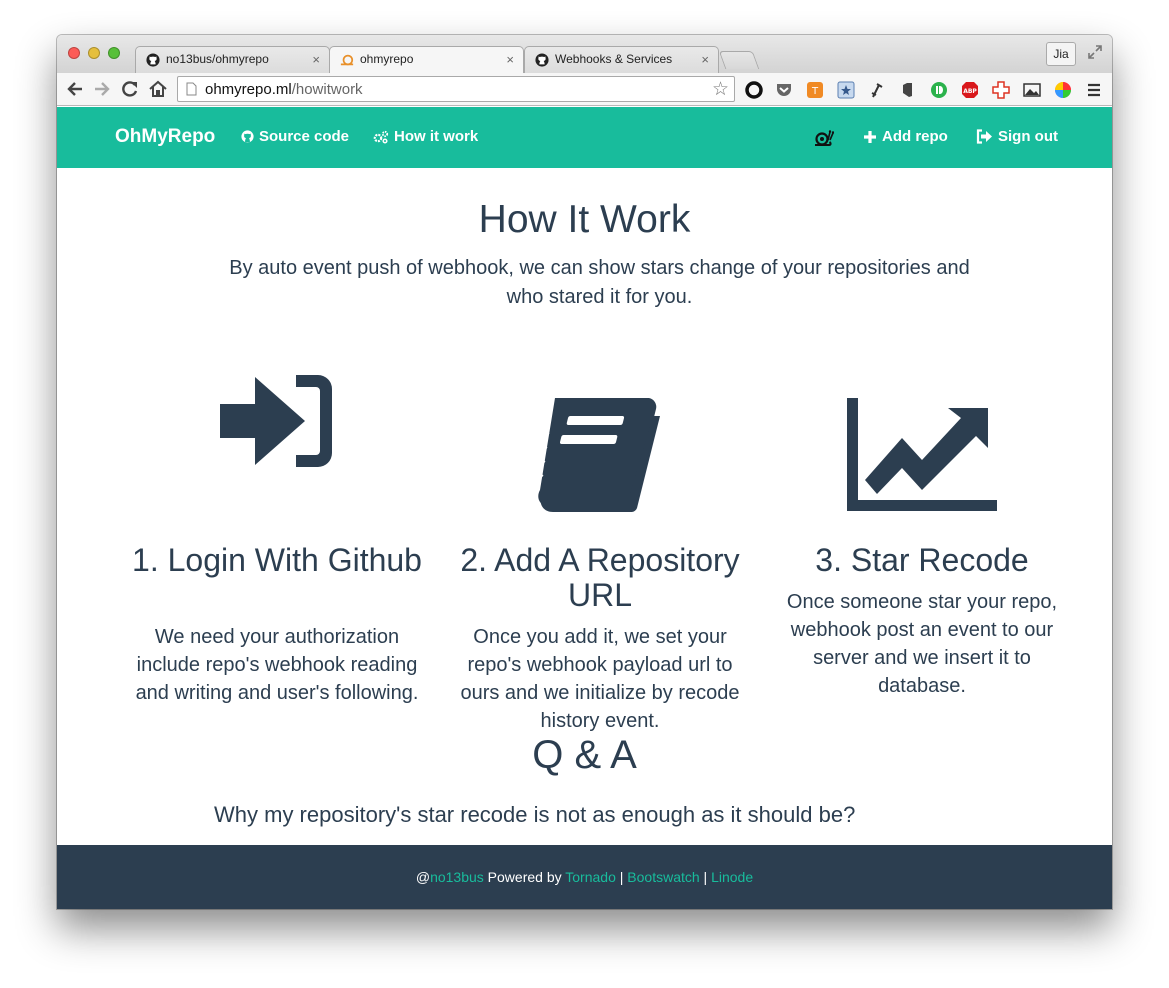  I want to click on sign-out-icon, so click(984, 136).